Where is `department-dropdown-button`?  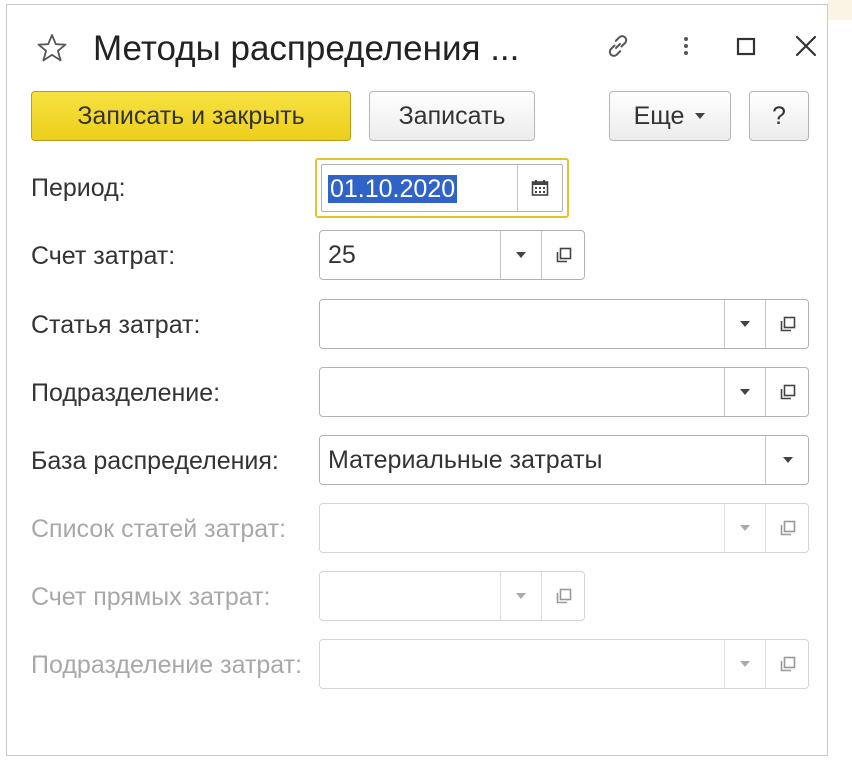 department-dropdown-button is located at coordinates (744, 392).